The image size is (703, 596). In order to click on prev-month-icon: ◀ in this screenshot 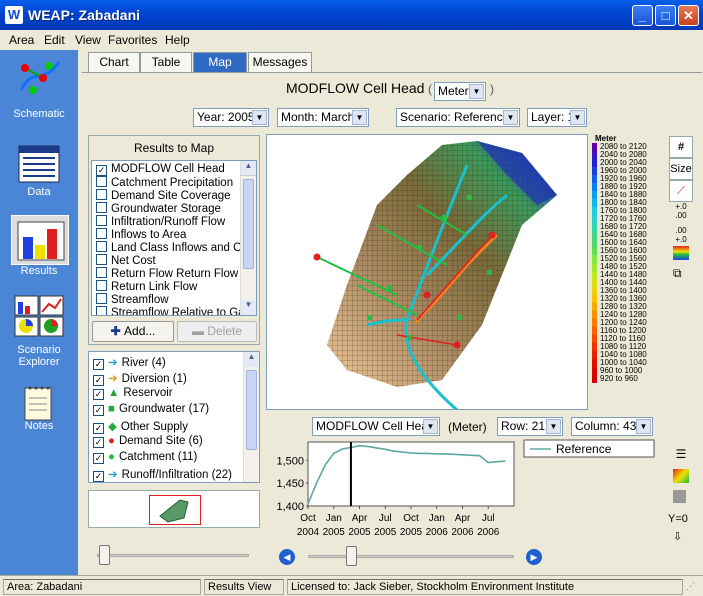, I will do `click(287, 557)`.